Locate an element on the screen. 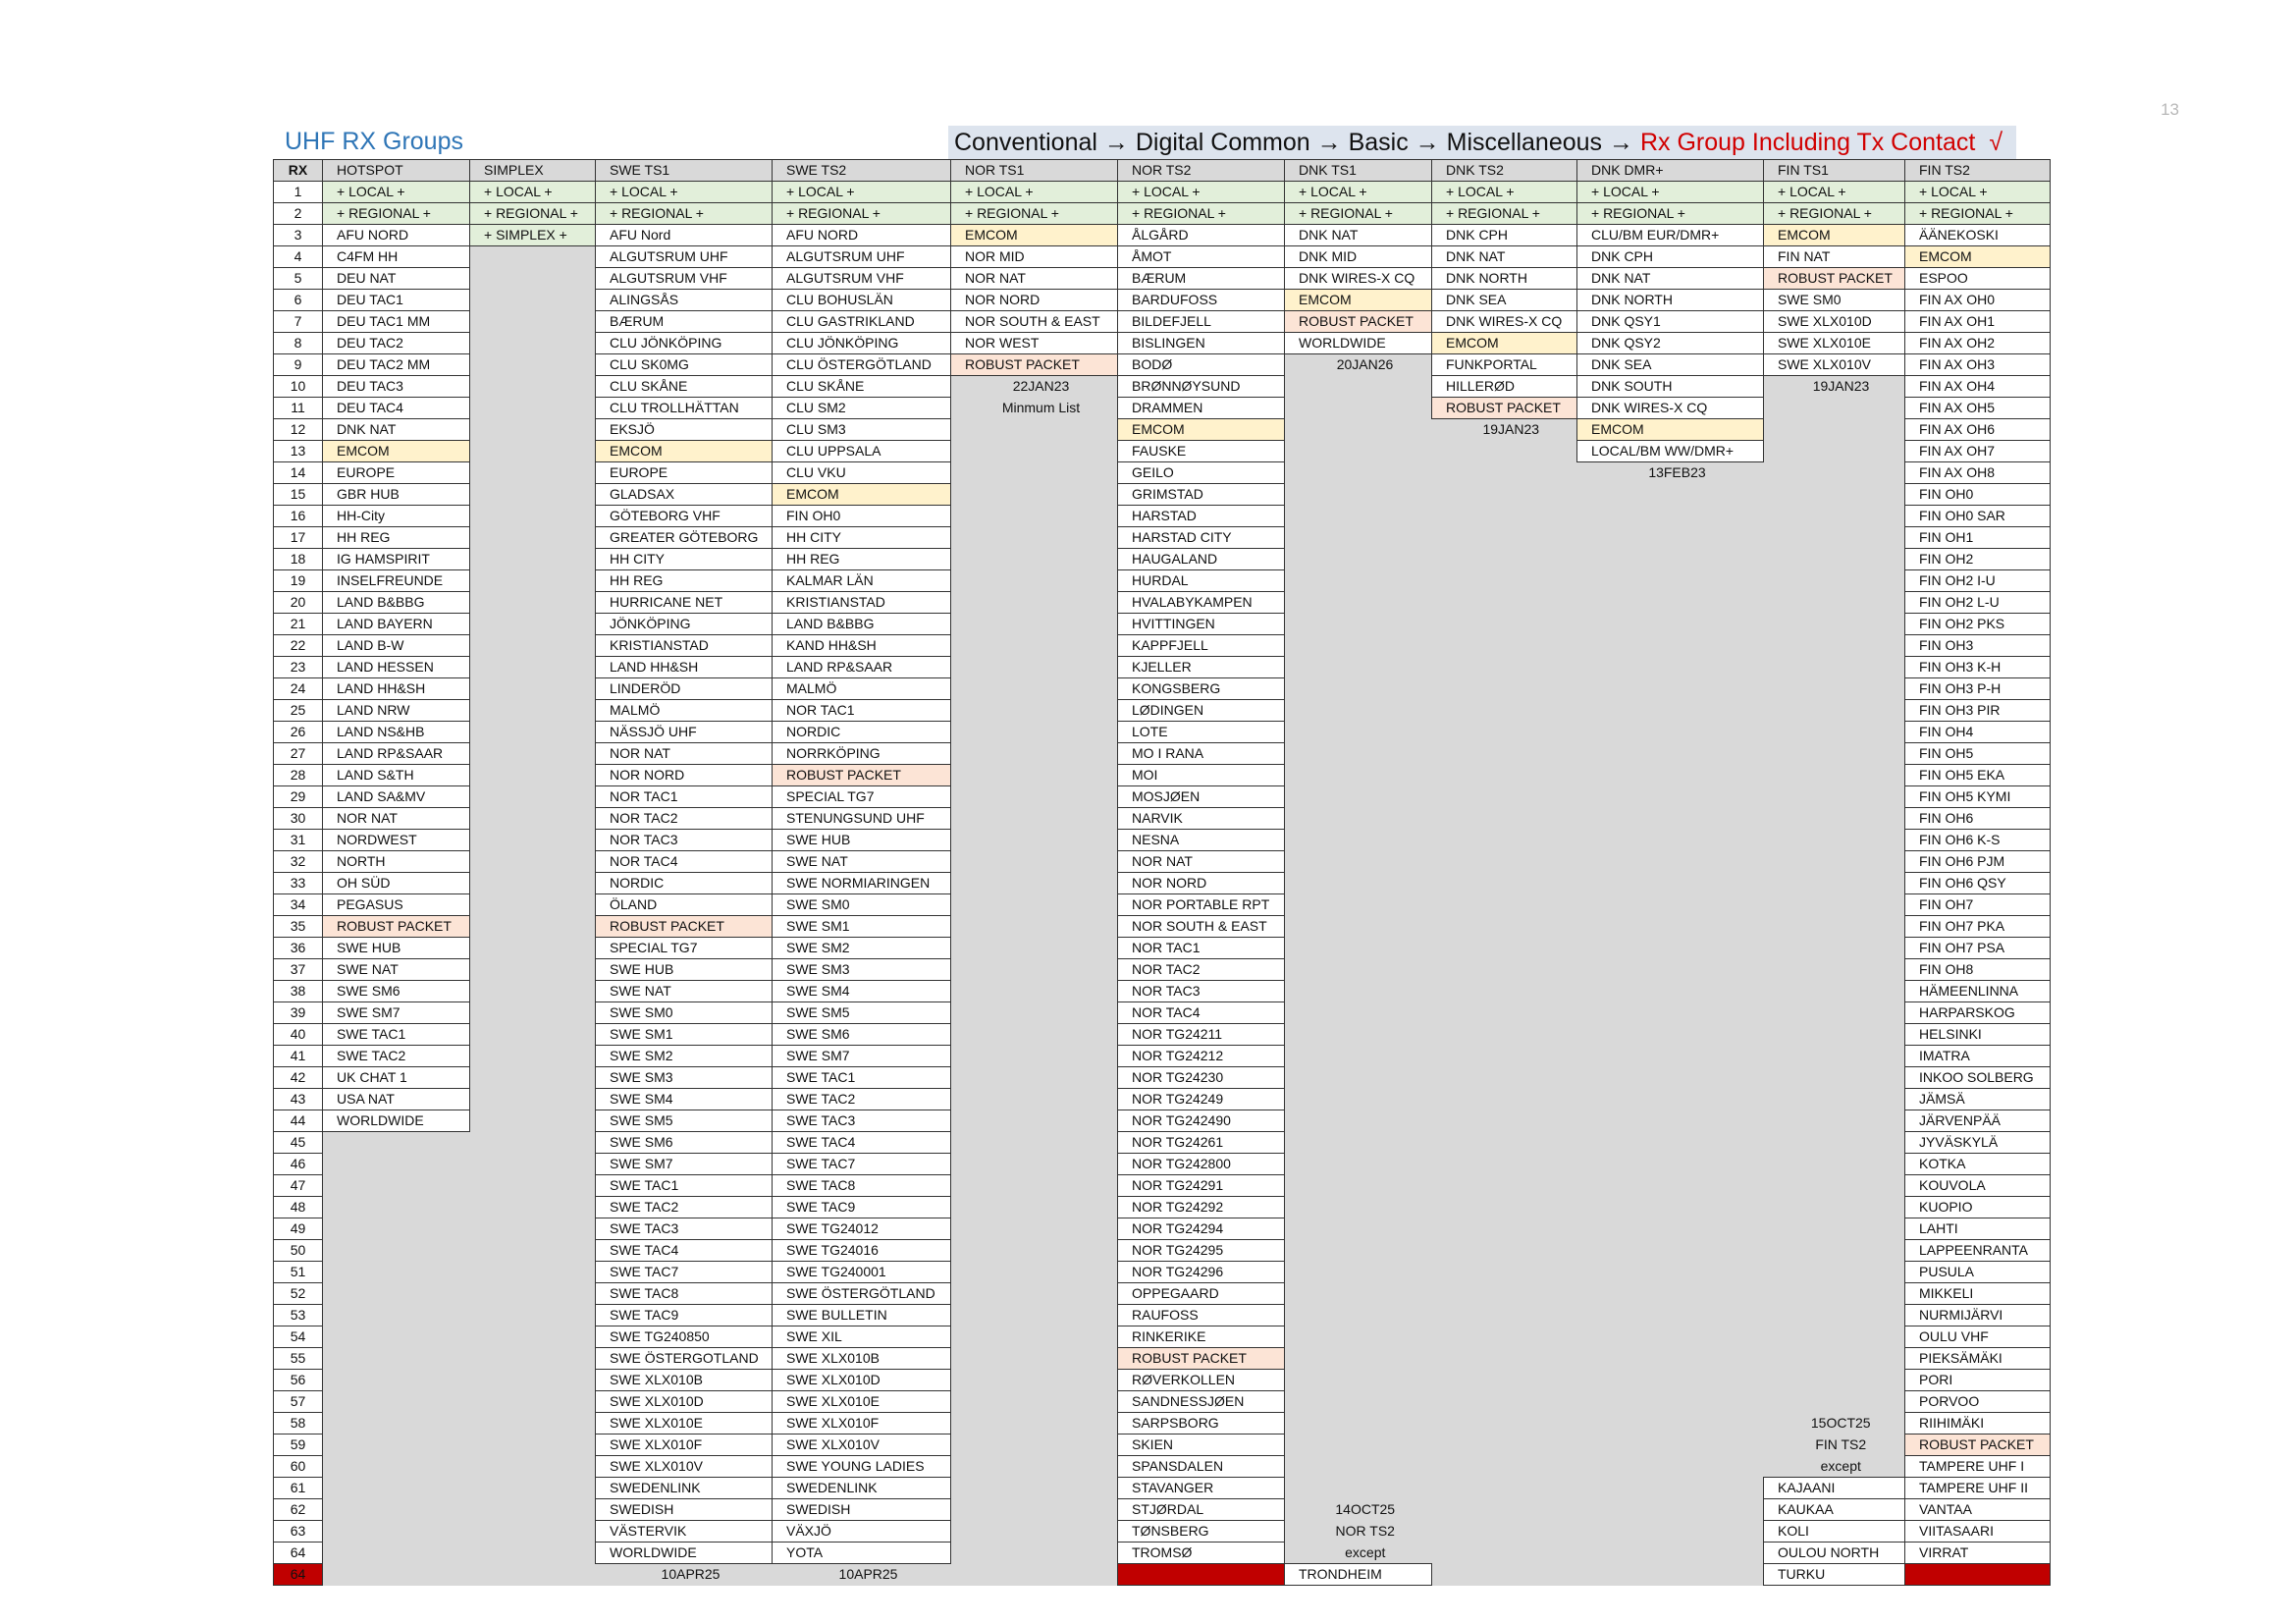  group-cell-hotspot: WORLDWIDE is located at coordinates (396, 1121).